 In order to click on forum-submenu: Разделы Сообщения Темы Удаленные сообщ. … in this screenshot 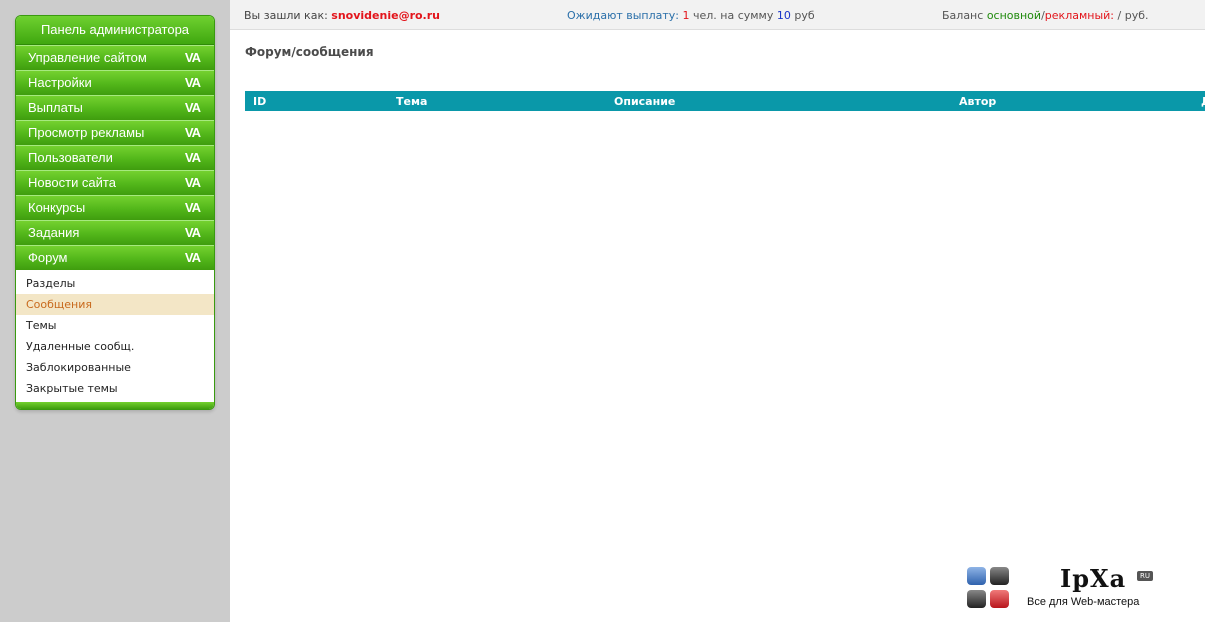, I will do `click(115, 336)`.